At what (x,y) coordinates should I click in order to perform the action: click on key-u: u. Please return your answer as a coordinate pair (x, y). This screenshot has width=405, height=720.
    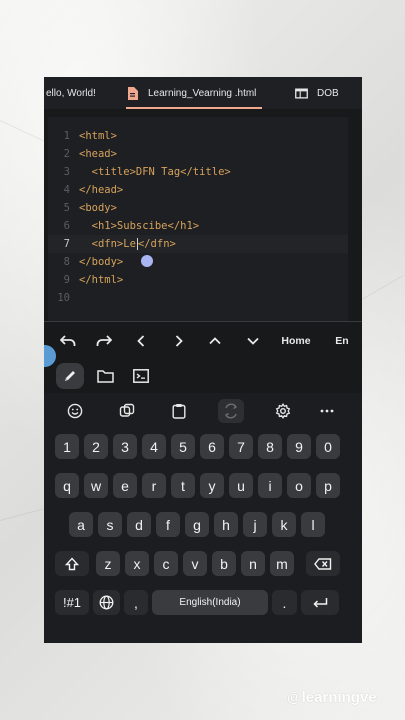
    Looking at the image, I should click on (241, 485).